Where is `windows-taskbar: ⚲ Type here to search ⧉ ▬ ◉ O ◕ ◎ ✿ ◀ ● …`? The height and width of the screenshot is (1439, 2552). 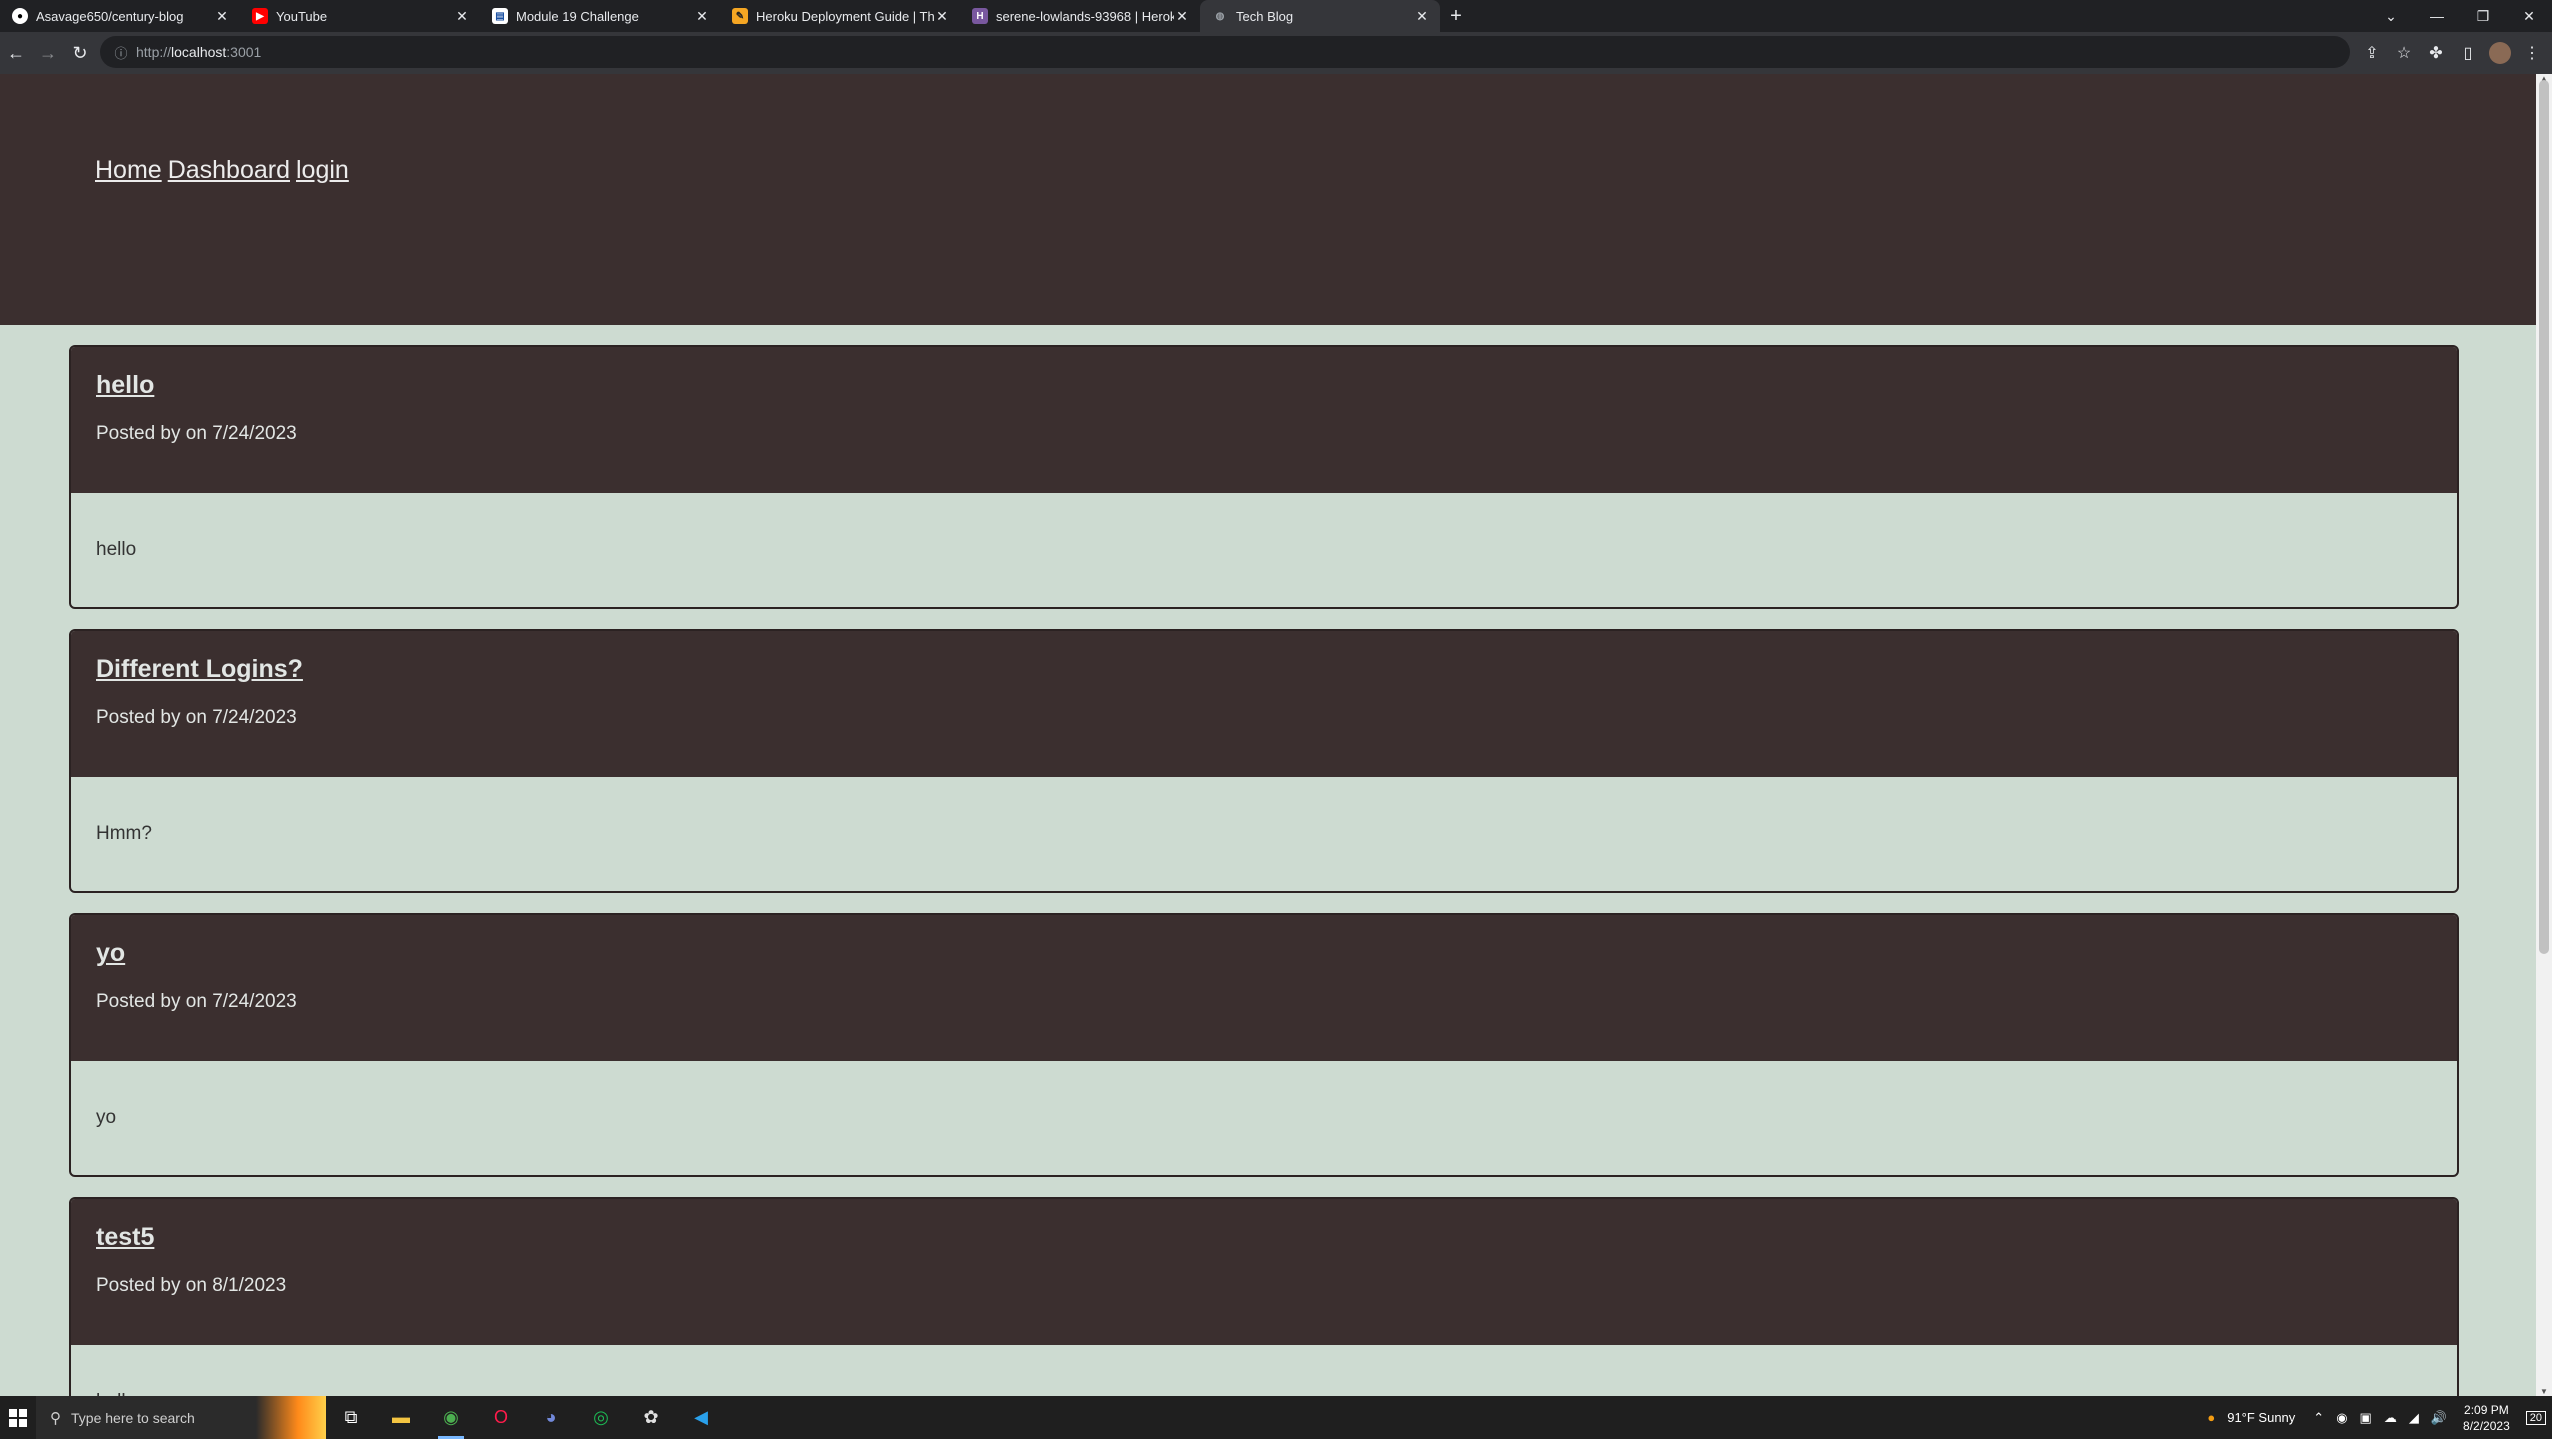 windows-taskbar: ⚲ Type here to search ⧉ ▬ ◉ O ◕ ◎ ✿ ◀ ● … is located at coordinates (1276, 1417).